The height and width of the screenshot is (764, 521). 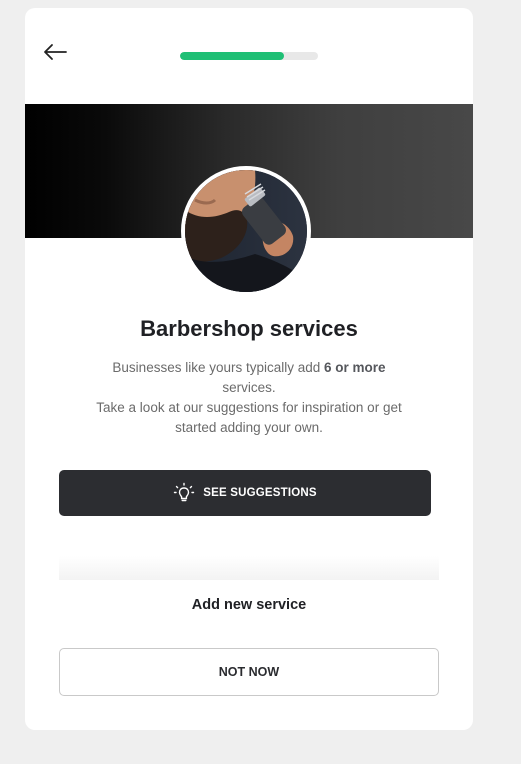 I want to click on arrow-left-icon, so click(x=55, y=52).